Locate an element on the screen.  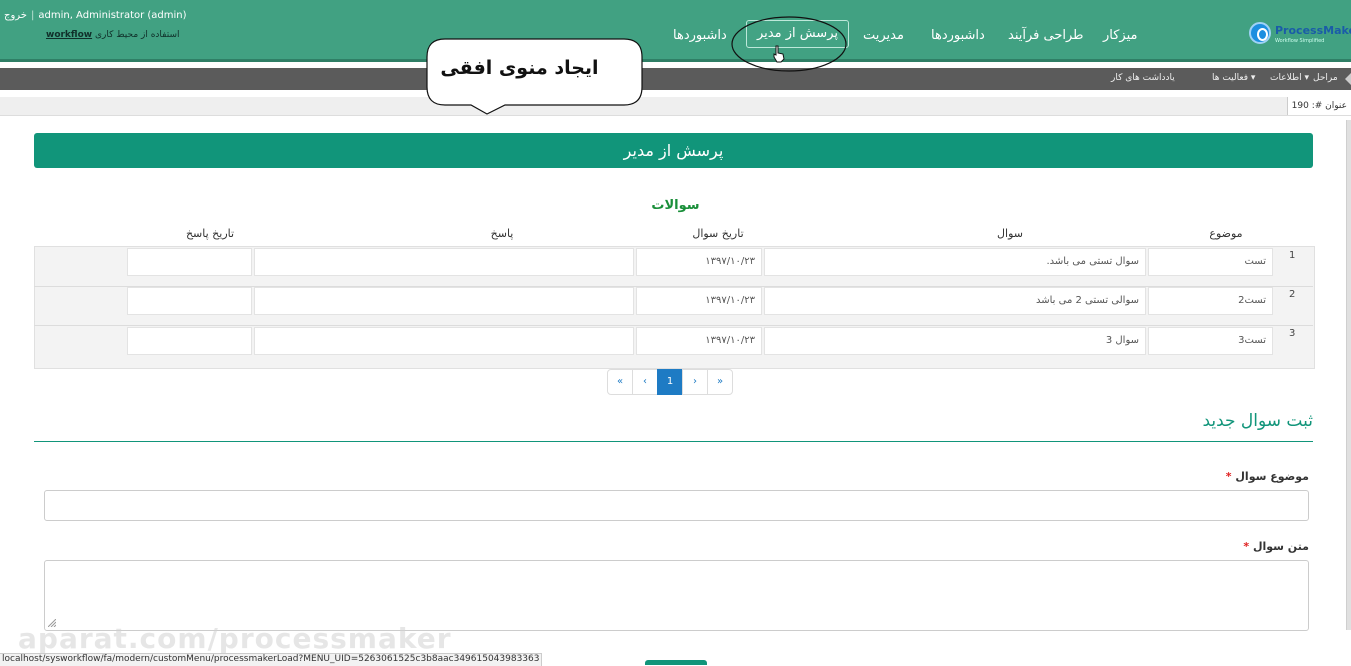
submit-button is located at coordinates (676, 662).